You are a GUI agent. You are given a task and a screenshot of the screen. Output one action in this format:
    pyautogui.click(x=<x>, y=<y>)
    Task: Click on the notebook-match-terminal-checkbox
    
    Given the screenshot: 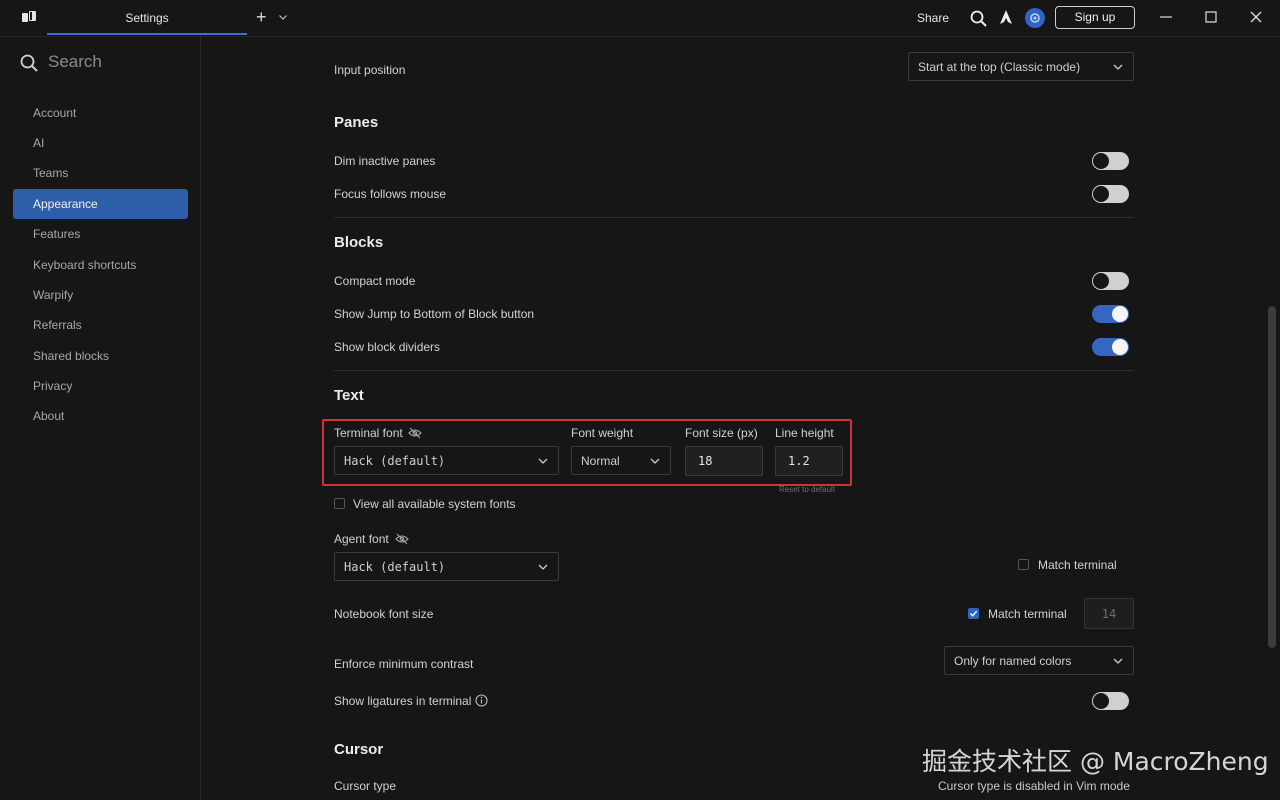 What is the action you would take?
    pyautogui.click(x=973, y=613)
    